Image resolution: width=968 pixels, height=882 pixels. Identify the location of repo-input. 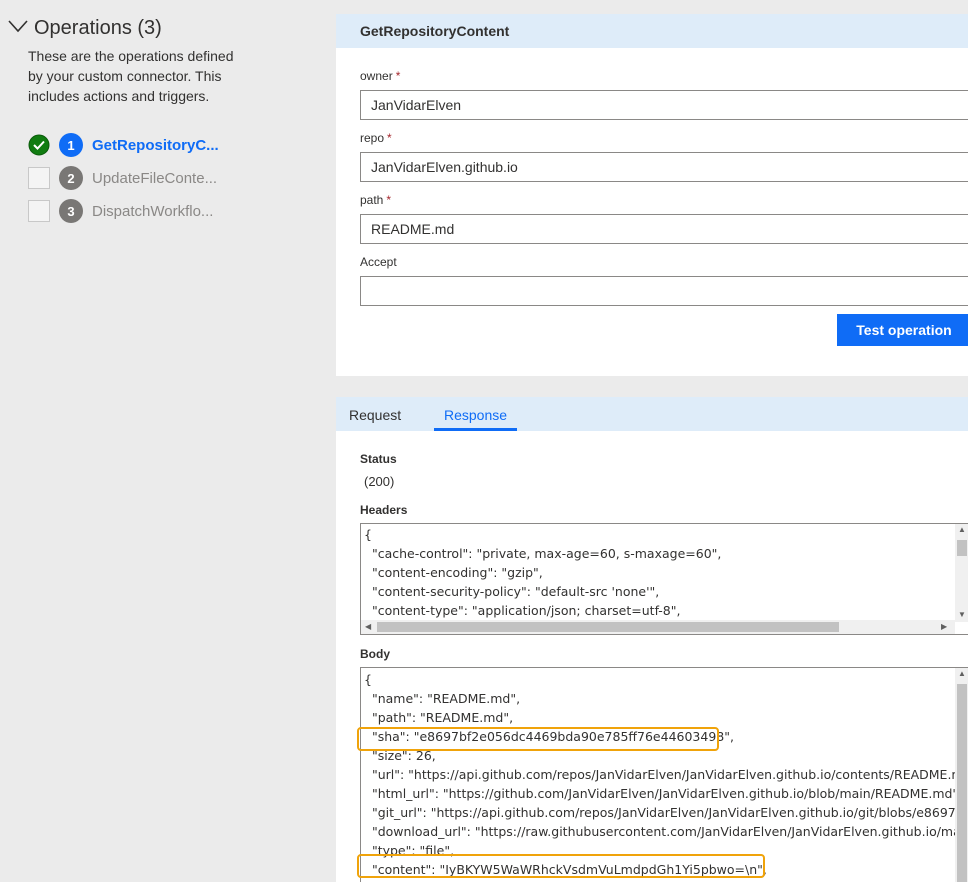
(664, 167).